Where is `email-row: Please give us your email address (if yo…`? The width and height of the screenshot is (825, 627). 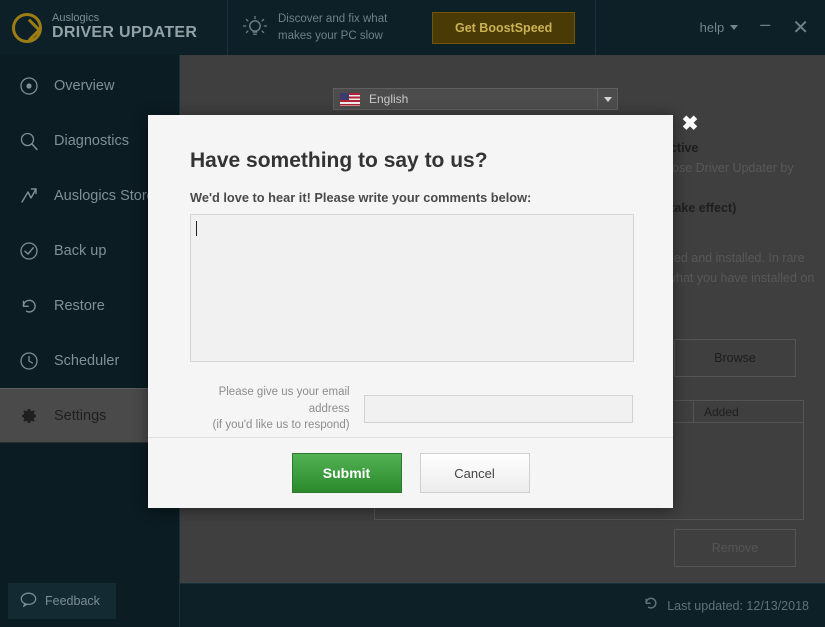
email-row: Please give us your email address (if yo… is located at coordinates (411, 409).